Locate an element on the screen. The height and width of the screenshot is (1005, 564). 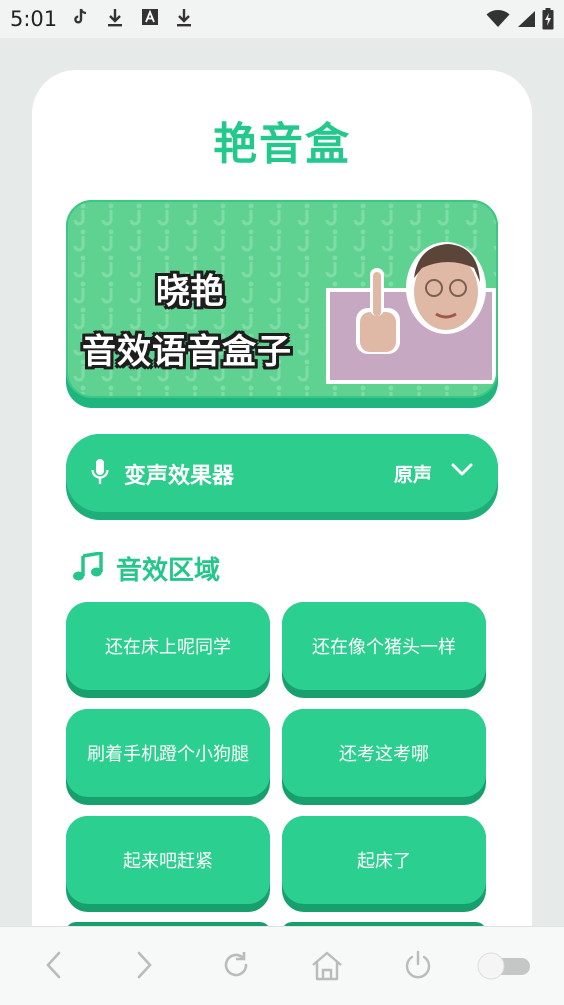
app-title: 艳音盒 is located at coordinates (282, 144).